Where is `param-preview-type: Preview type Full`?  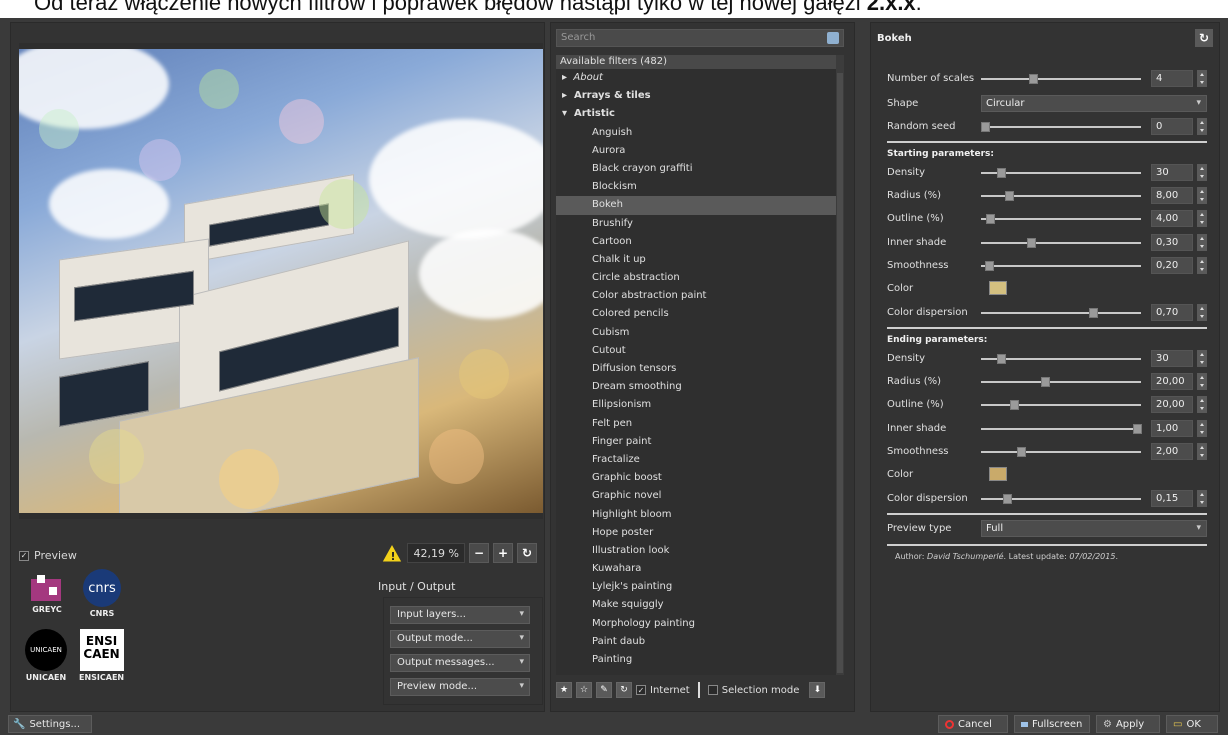 param-preview-type: Preview type Full is located at coordinates (1044, 529).